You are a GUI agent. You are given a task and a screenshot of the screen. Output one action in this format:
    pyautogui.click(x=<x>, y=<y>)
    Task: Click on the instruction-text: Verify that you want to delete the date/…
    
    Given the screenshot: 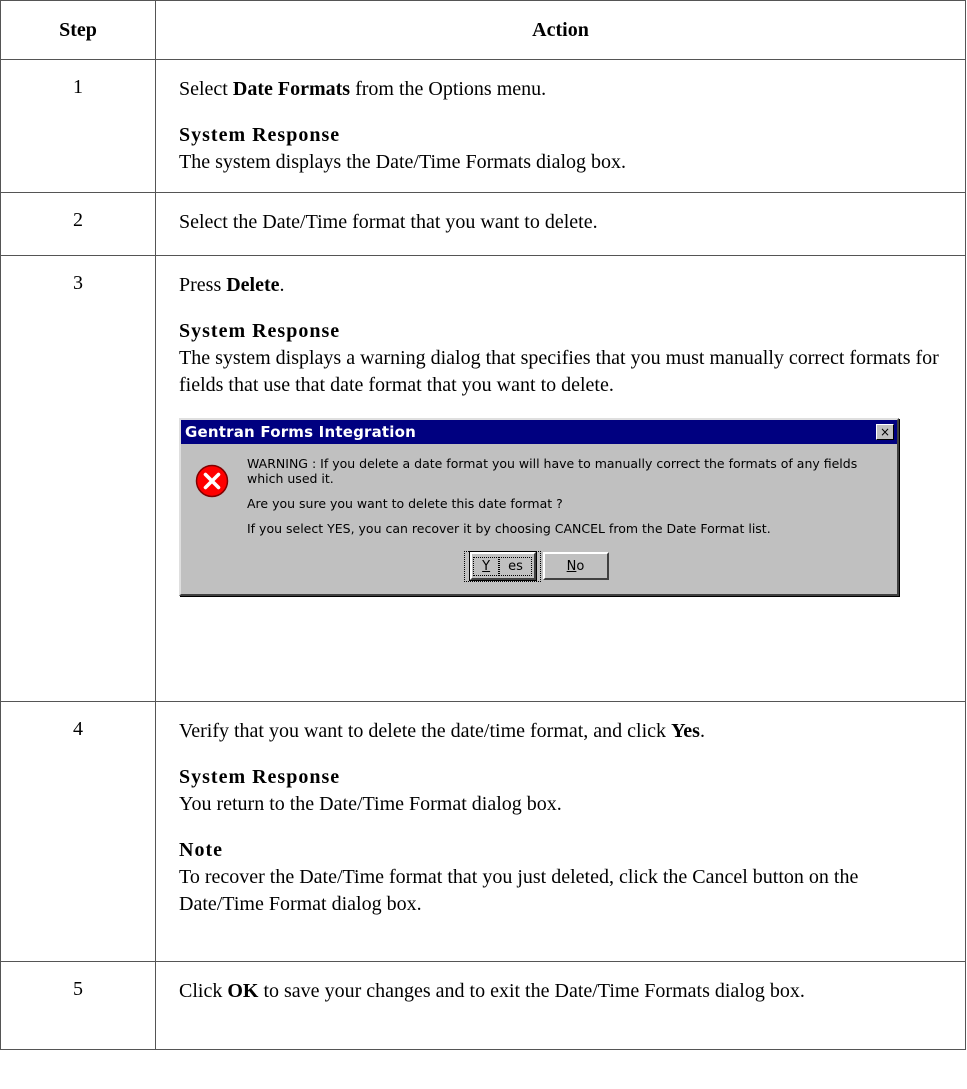 What is the action you would take?
    pyautogui.click(x=425, y=731)
    